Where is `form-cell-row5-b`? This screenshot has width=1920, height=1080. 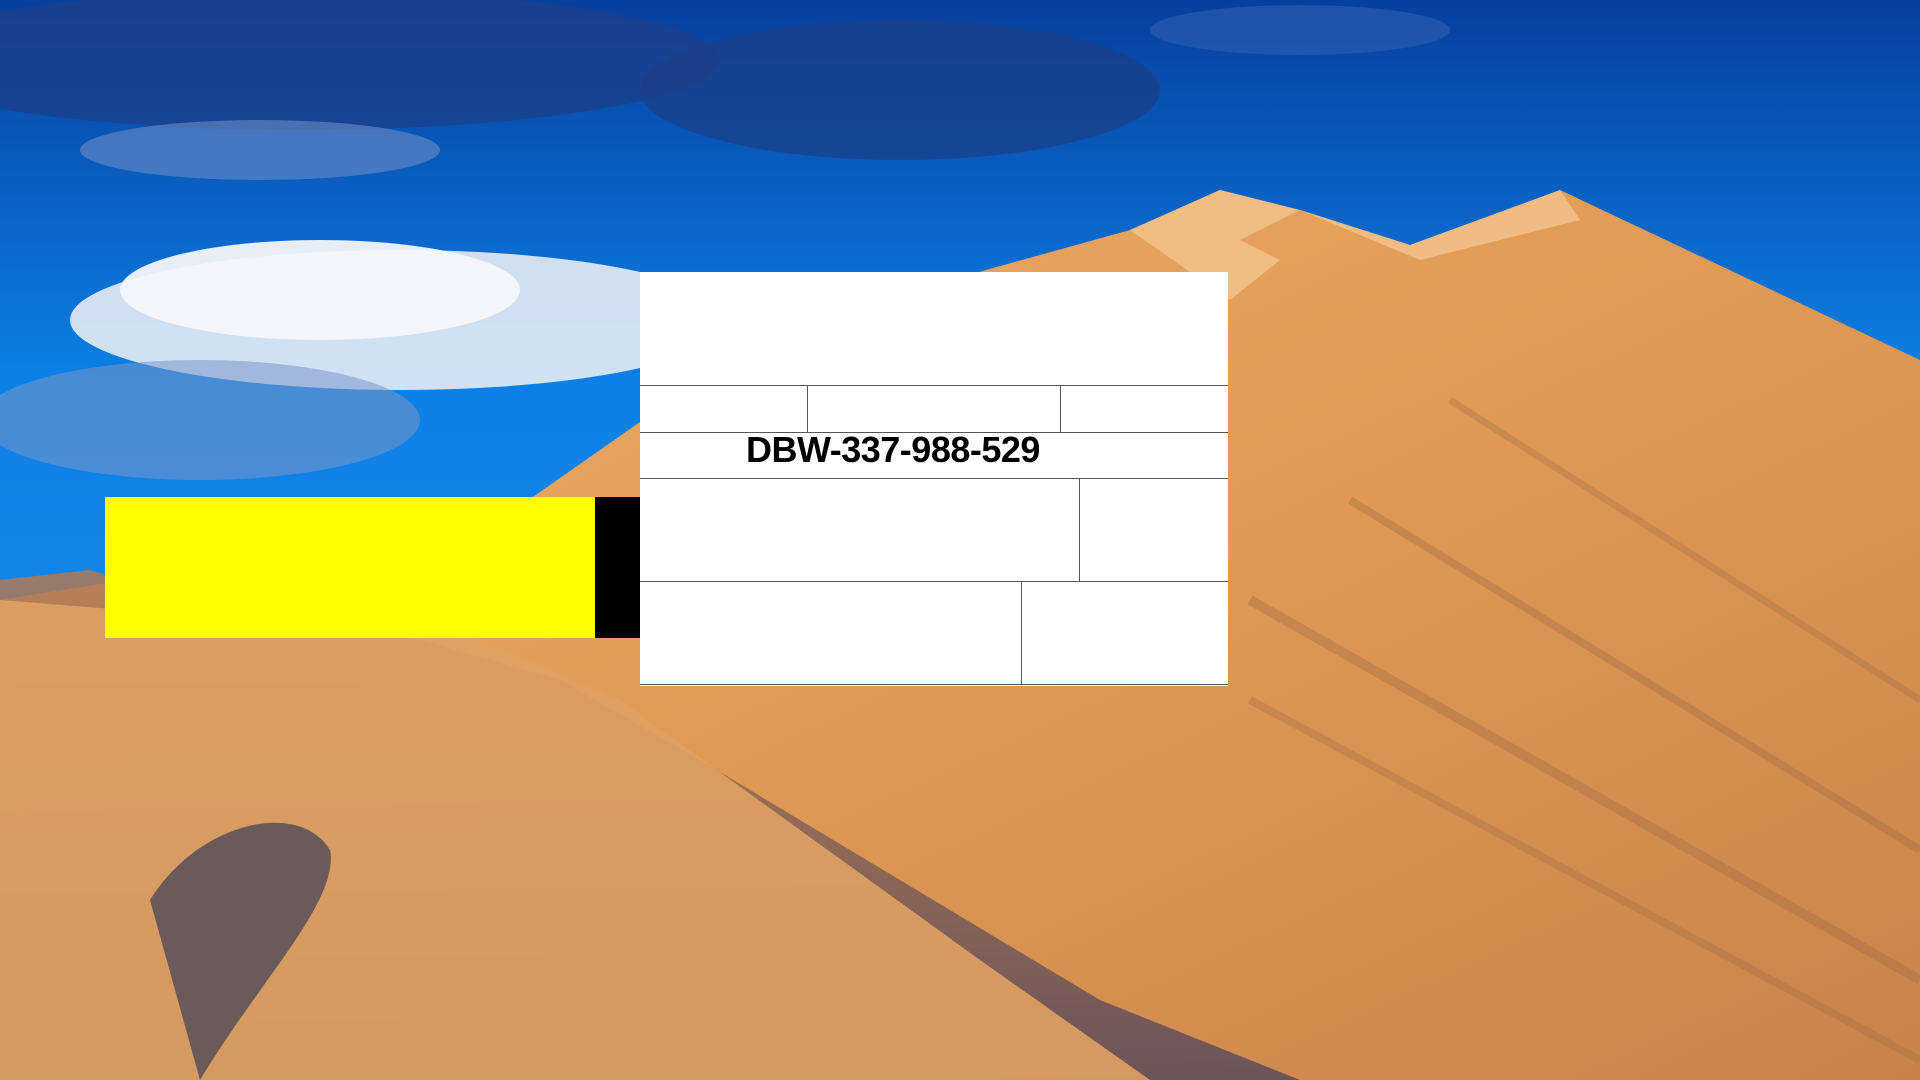 form-cell-row5-b is located at coordinates (1125, 633).